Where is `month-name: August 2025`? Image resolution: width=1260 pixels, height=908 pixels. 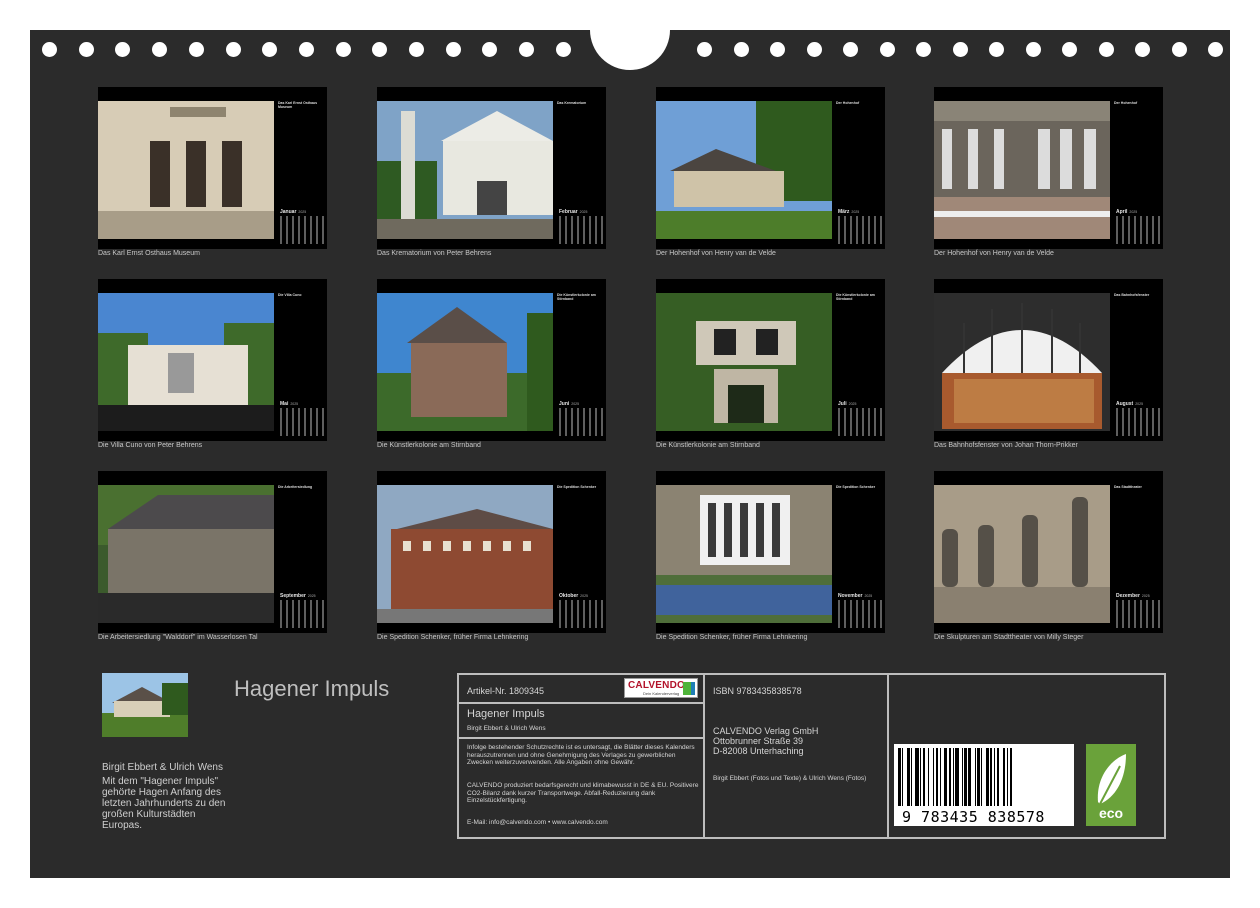 month-name: August 2025 is located at coordinates (1130, 404).